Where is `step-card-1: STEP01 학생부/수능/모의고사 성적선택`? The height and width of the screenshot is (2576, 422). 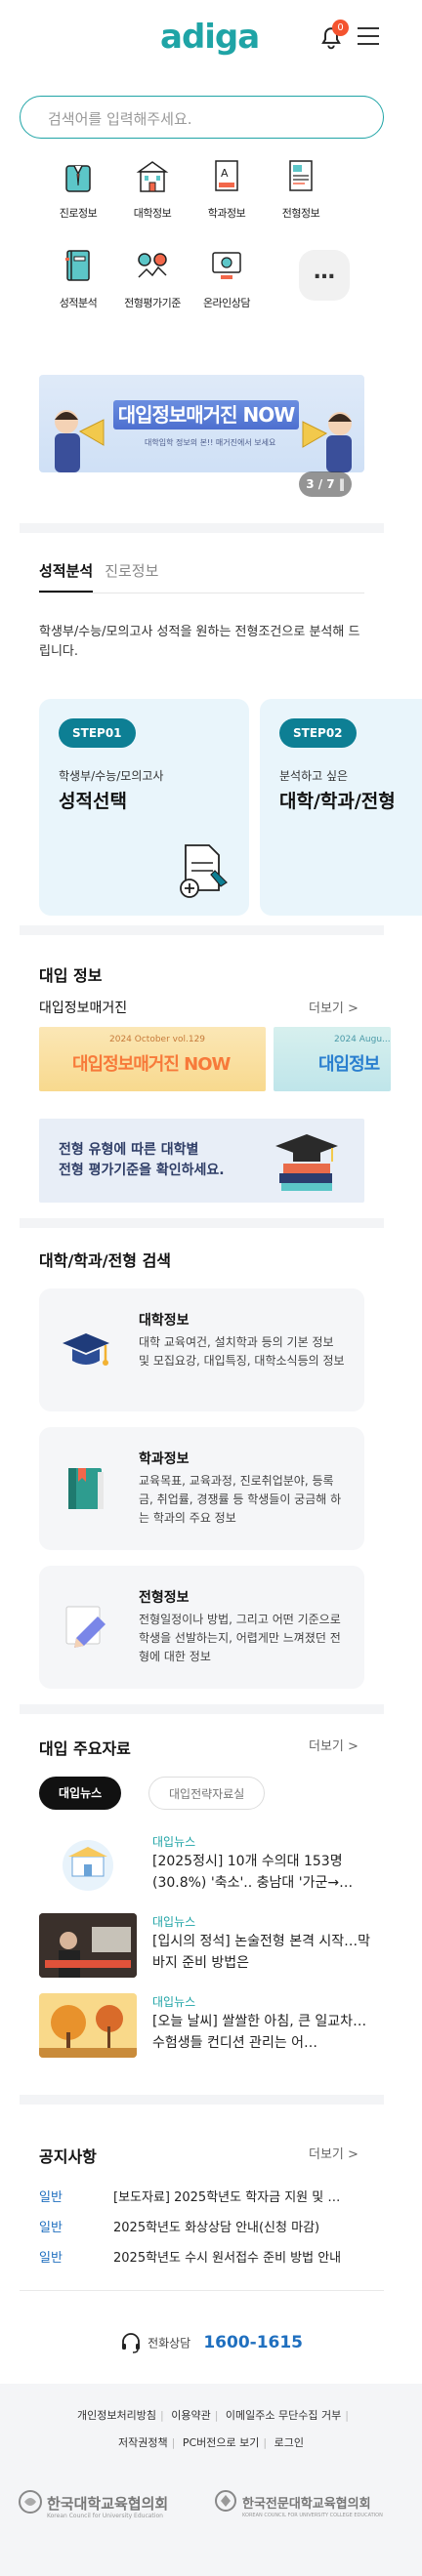 step-card-1: STEP01 학생부/수능/모의고사 성적선택 is located at coordinates (144, 807).